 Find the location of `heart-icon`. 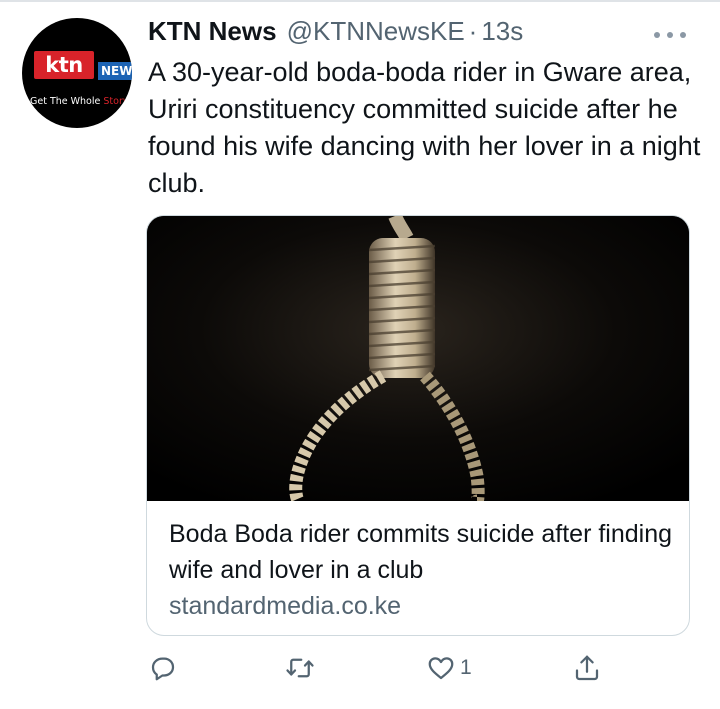

heart-icon is located at coordinates (441, 668).